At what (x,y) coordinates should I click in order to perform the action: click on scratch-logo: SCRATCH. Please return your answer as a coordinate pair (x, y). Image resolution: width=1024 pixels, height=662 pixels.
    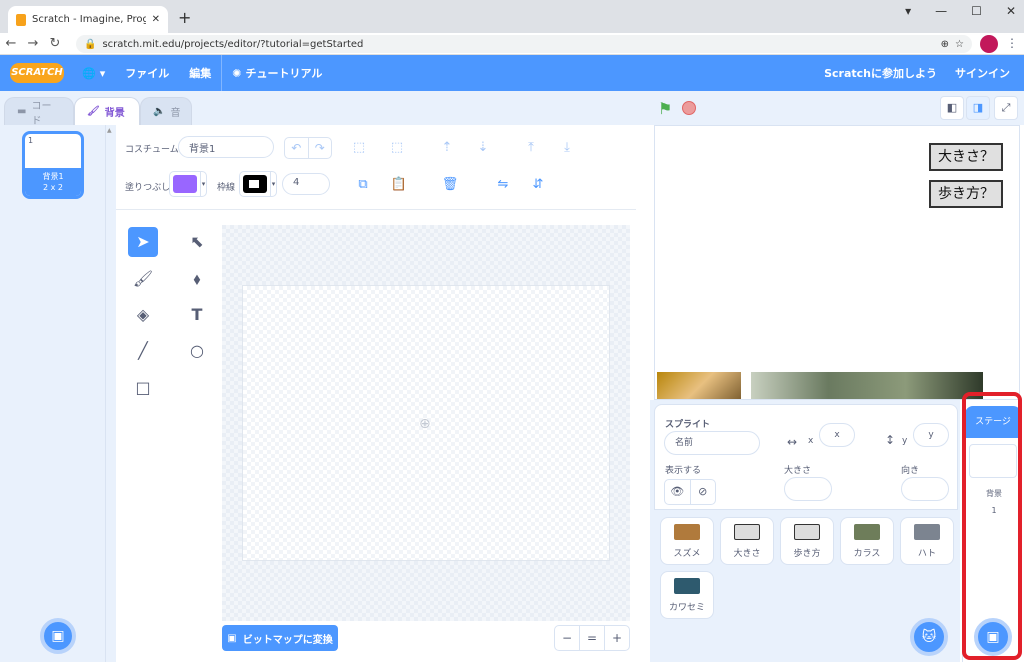
    Looking at the image, I should click on (37, 73).